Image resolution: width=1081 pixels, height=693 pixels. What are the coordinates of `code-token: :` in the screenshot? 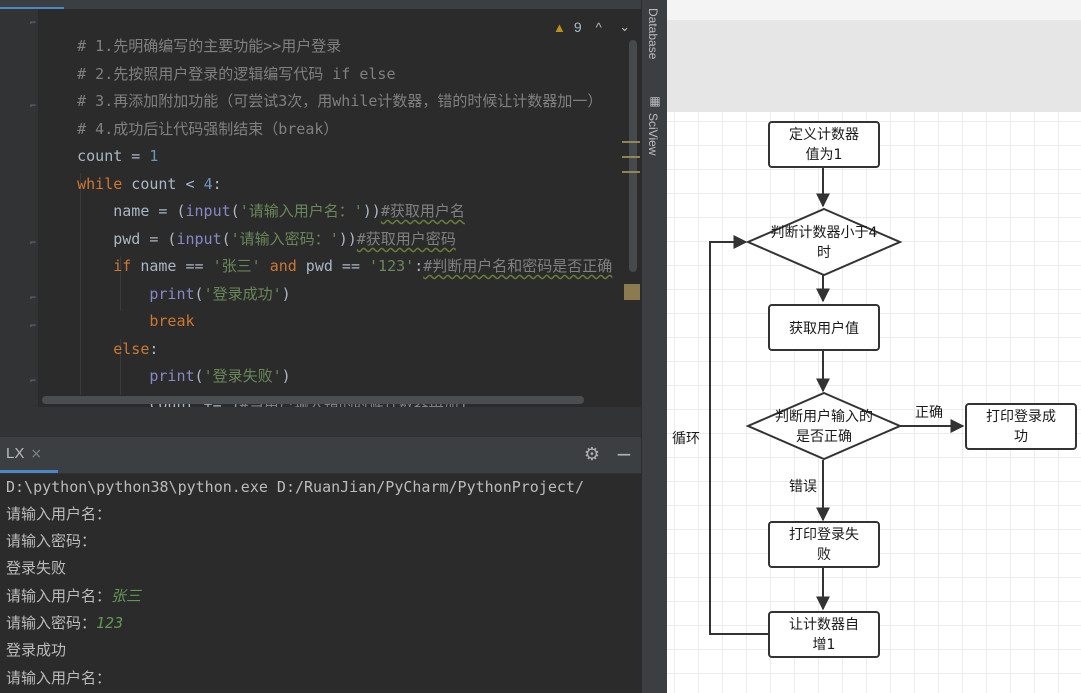 It's located at (419, 266).